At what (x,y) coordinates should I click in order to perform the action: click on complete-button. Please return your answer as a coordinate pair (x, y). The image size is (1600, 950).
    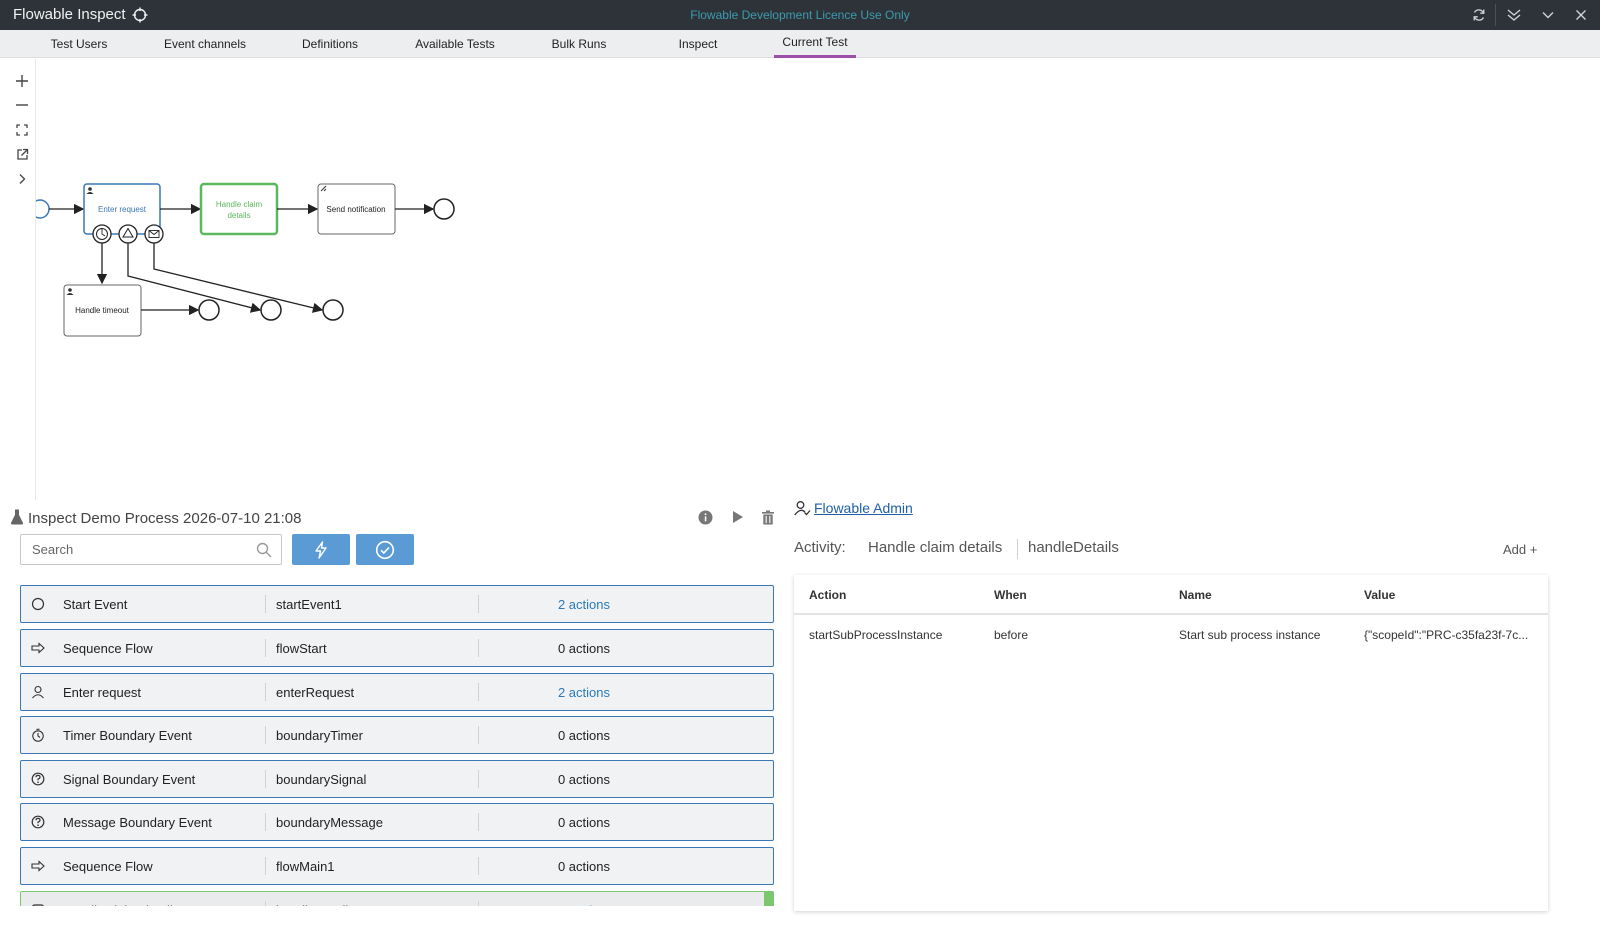
    Looking at the image, I should click on (385, 549).